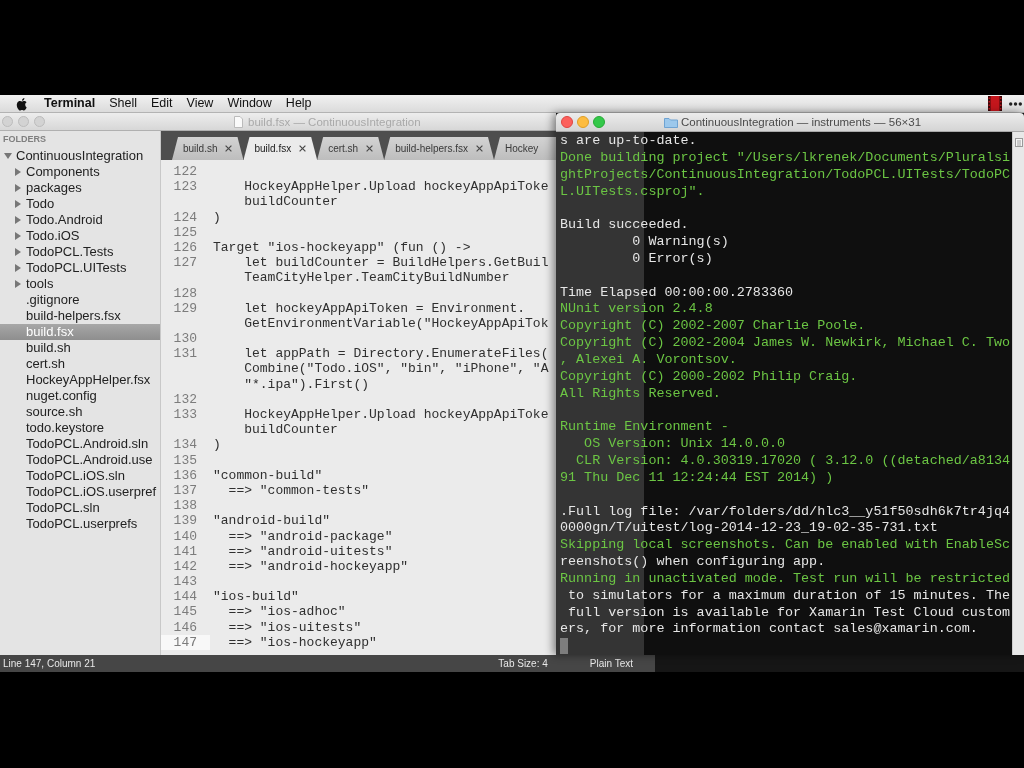 The width and height of the screenshot is (1024, 768). Describe the element at coordinates (80, 460) in the screenshot. I see `tree-item: TodoPCL.Android.use` at that location.